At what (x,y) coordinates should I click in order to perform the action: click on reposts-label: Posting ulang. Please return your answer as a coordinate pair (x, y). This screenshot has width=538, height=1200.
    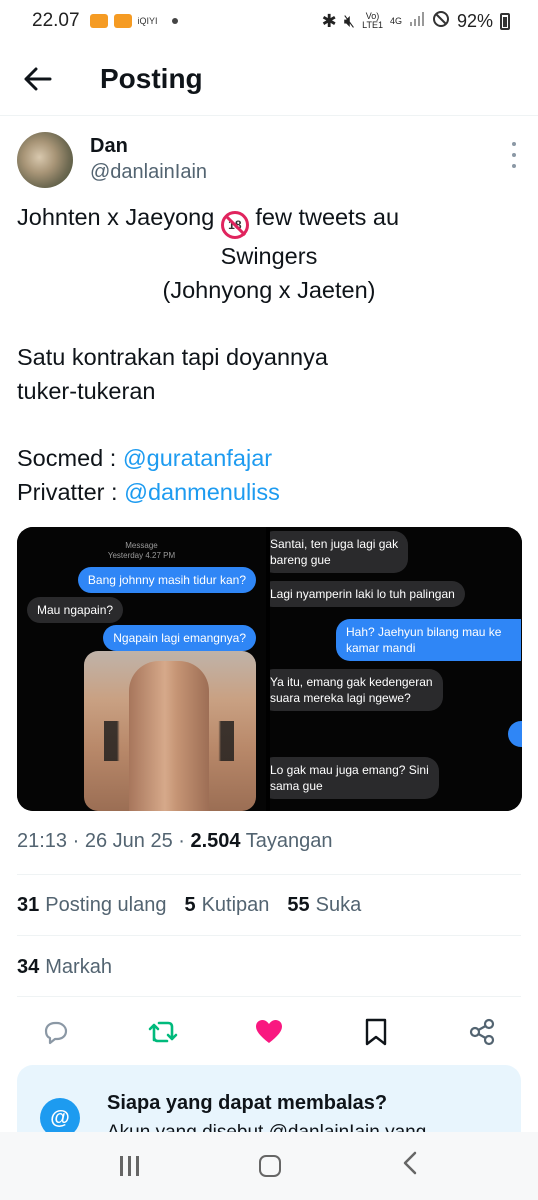
    Looking at the image, I should click on (106, 905).